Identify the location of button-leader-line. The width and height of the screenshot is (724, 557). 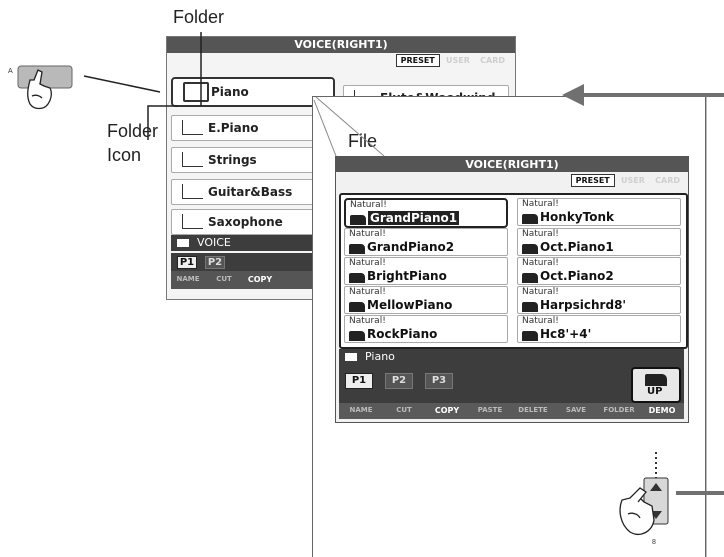
(122, 84).